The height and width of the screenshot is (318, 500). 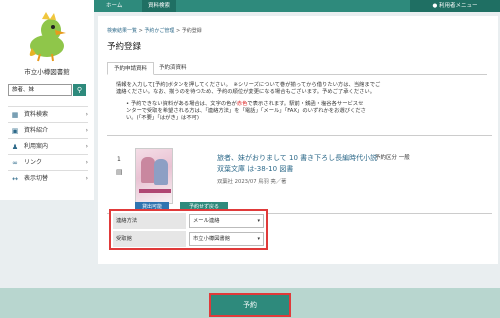 I want to click on tab-reserved-items: 予約済資料, so click(x=173, y=68).